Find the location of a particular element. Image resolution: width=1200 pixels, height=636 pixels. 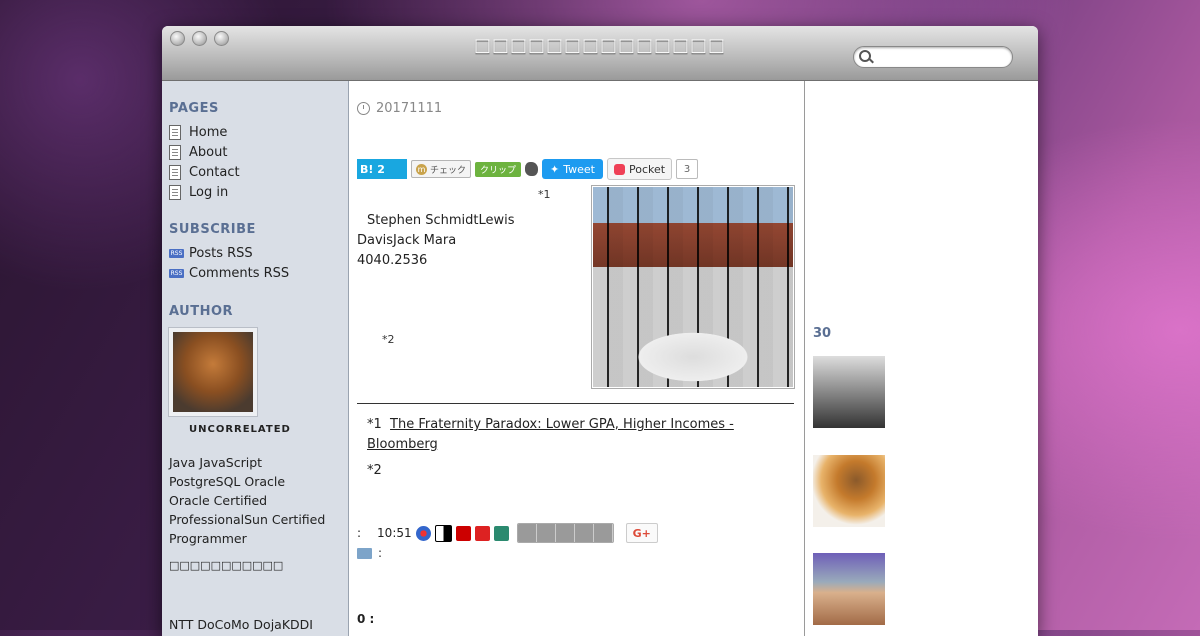

page-link-contact: Contact is located at coordinates (204, 172).